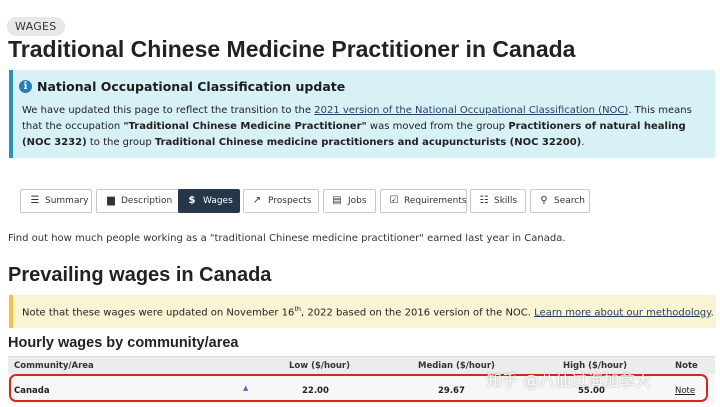 This screenshot has width=720, height=407. What do you see at coordinates (140, 275) in the screenshot?
I see `prevailing-wages-heading: Prevailing wages in Canada` at bounding box center [140, 275].